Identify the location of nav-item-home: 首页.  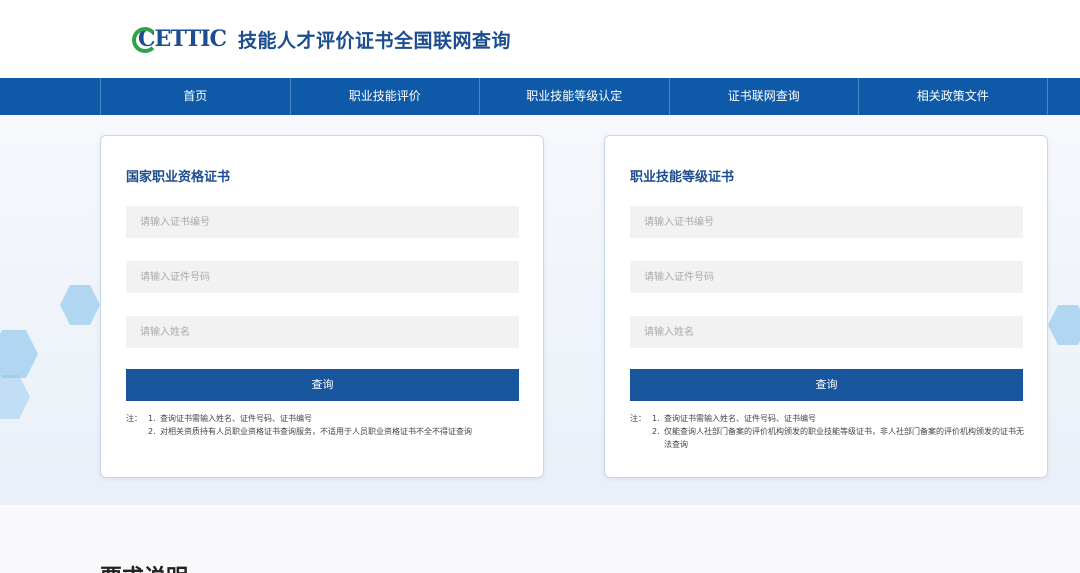
(195, 96).